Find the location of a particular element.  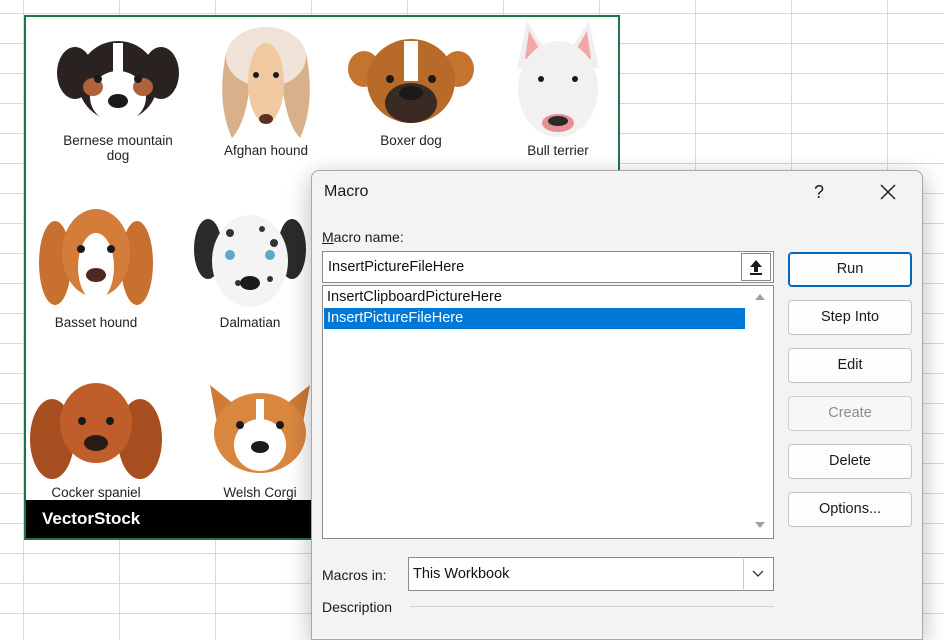

dog-label: Bernese mountain dog is located at coordinates (118, 148).